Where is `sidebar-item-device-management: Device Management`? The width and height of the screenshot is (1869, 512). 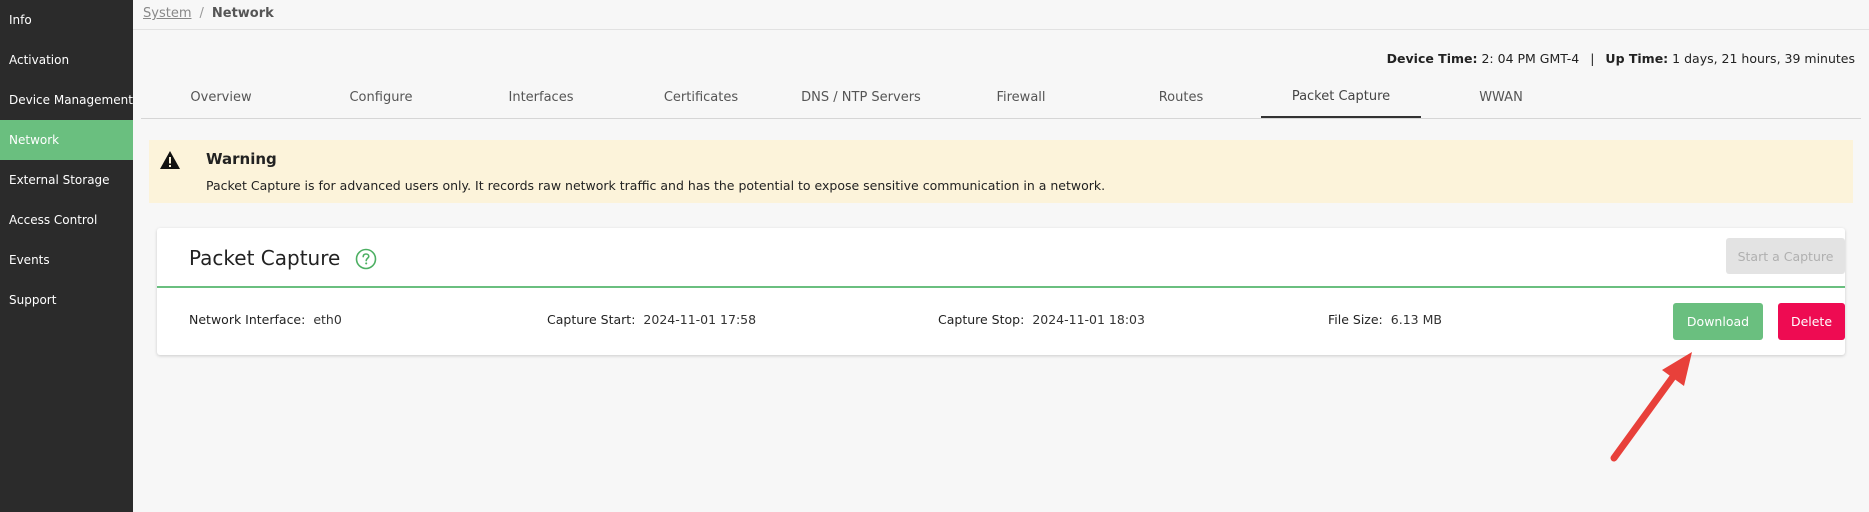 sidebar-item-device-management: Device Management is located at coordinates (66, 100).